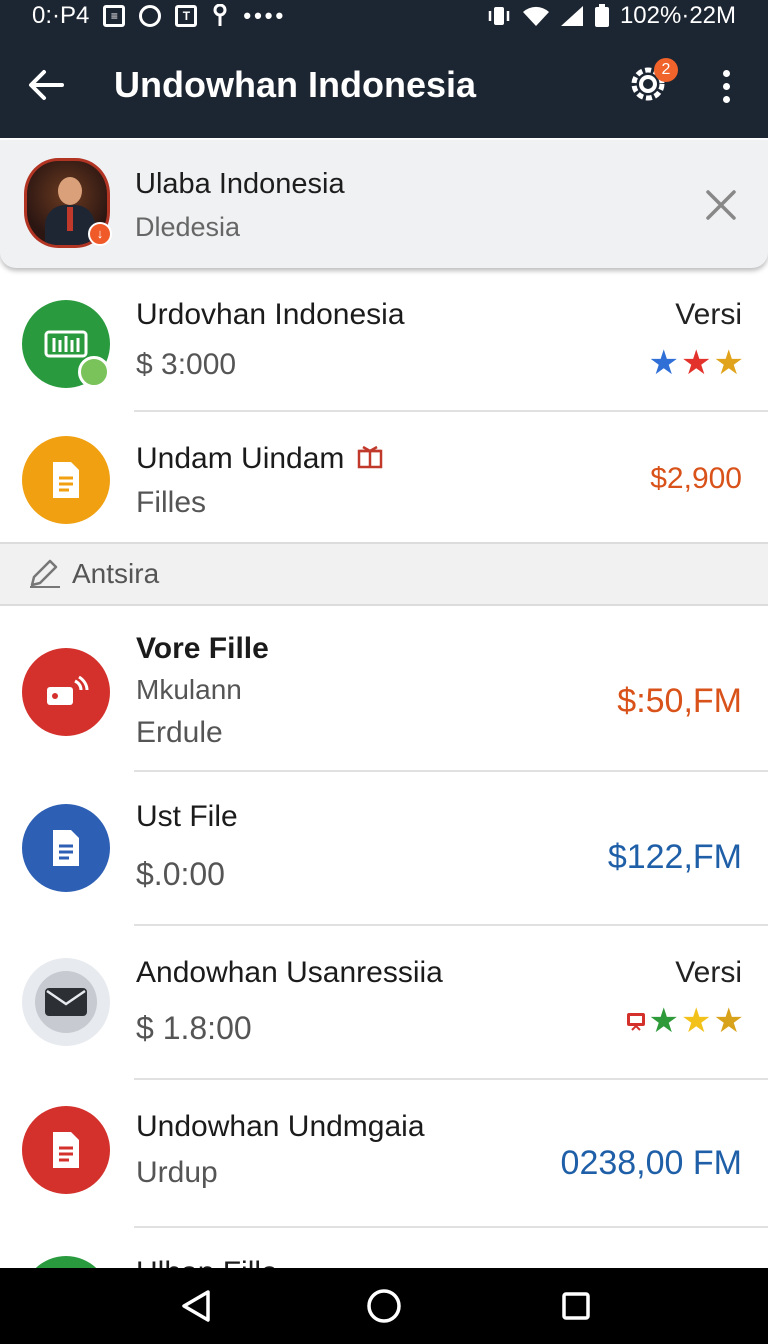  Describe the element at coordinates (45, 573) in the screenshot. I see `pencil-icon` at that location.